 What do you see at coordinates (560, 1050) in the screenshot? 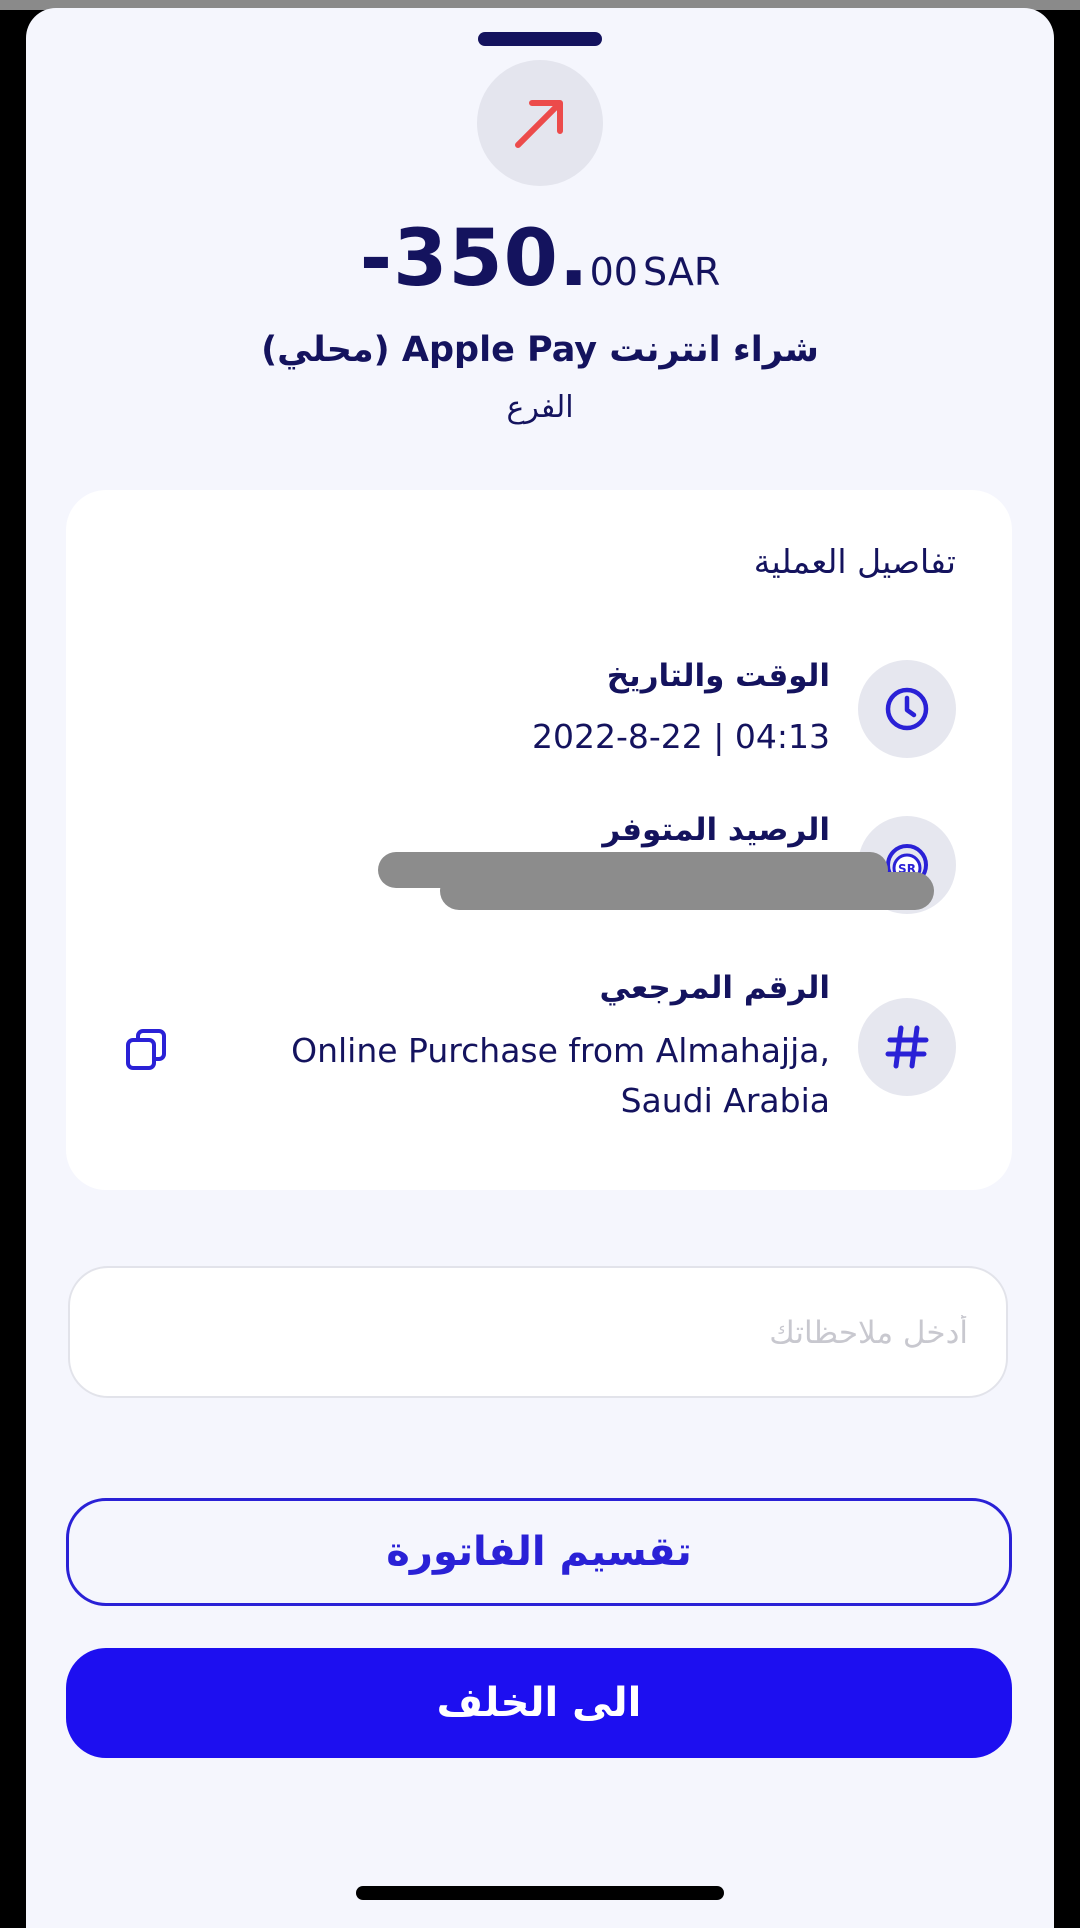
I see `reference-line-1: Online Purchase from Almahajja,` at bounding box center [560, 1050].